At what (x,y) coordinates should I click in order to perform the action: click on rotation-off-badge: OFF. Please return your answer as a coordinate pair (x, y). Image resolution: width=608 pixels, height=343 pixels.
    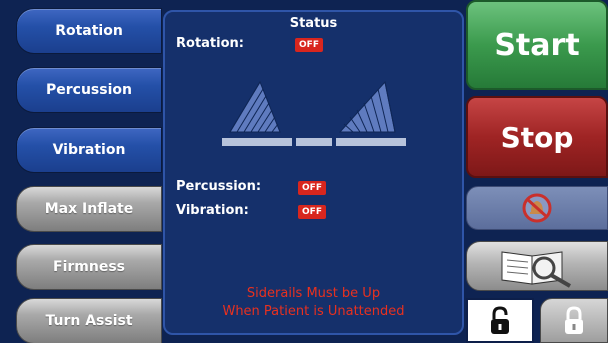
    Looking at the image, I should click on (309, 45).